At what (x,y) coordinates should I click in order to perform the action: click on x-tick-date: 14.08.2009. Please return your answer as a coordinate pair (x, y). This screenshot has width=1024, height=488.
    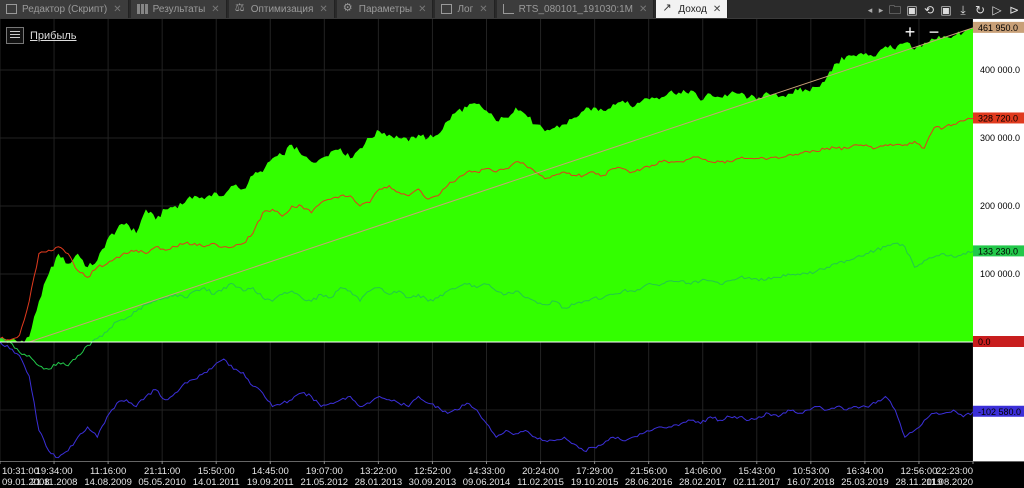
    Looking at the image, I should click on (108, 482).